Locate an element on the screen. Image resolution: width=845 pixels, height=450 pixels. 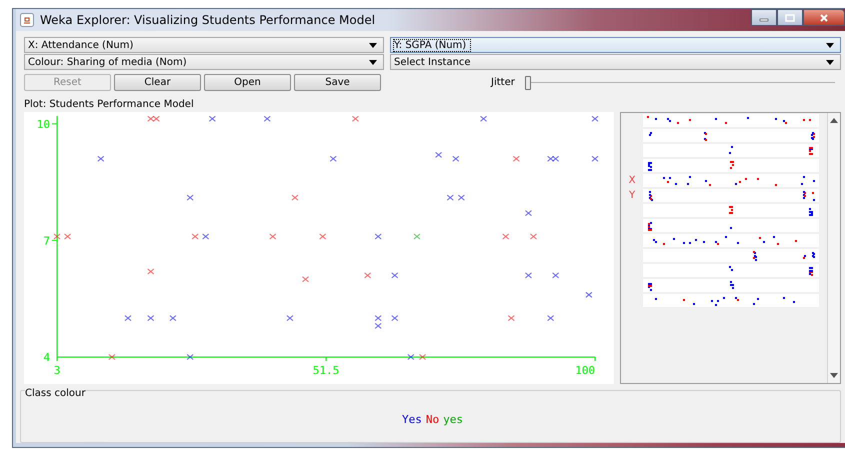
toolbar-button: Clear is located at coordinates (157, 82).